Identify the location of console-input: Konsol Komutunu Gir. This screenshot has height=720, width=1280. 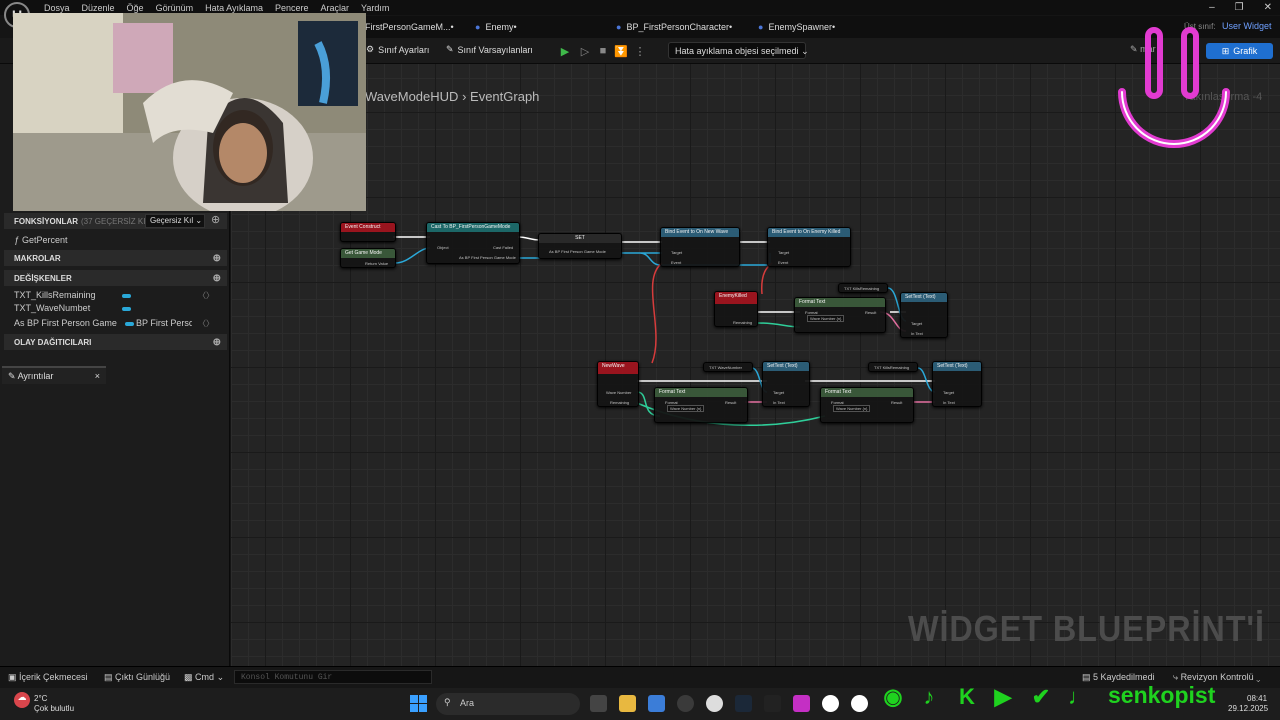
(333, 677).